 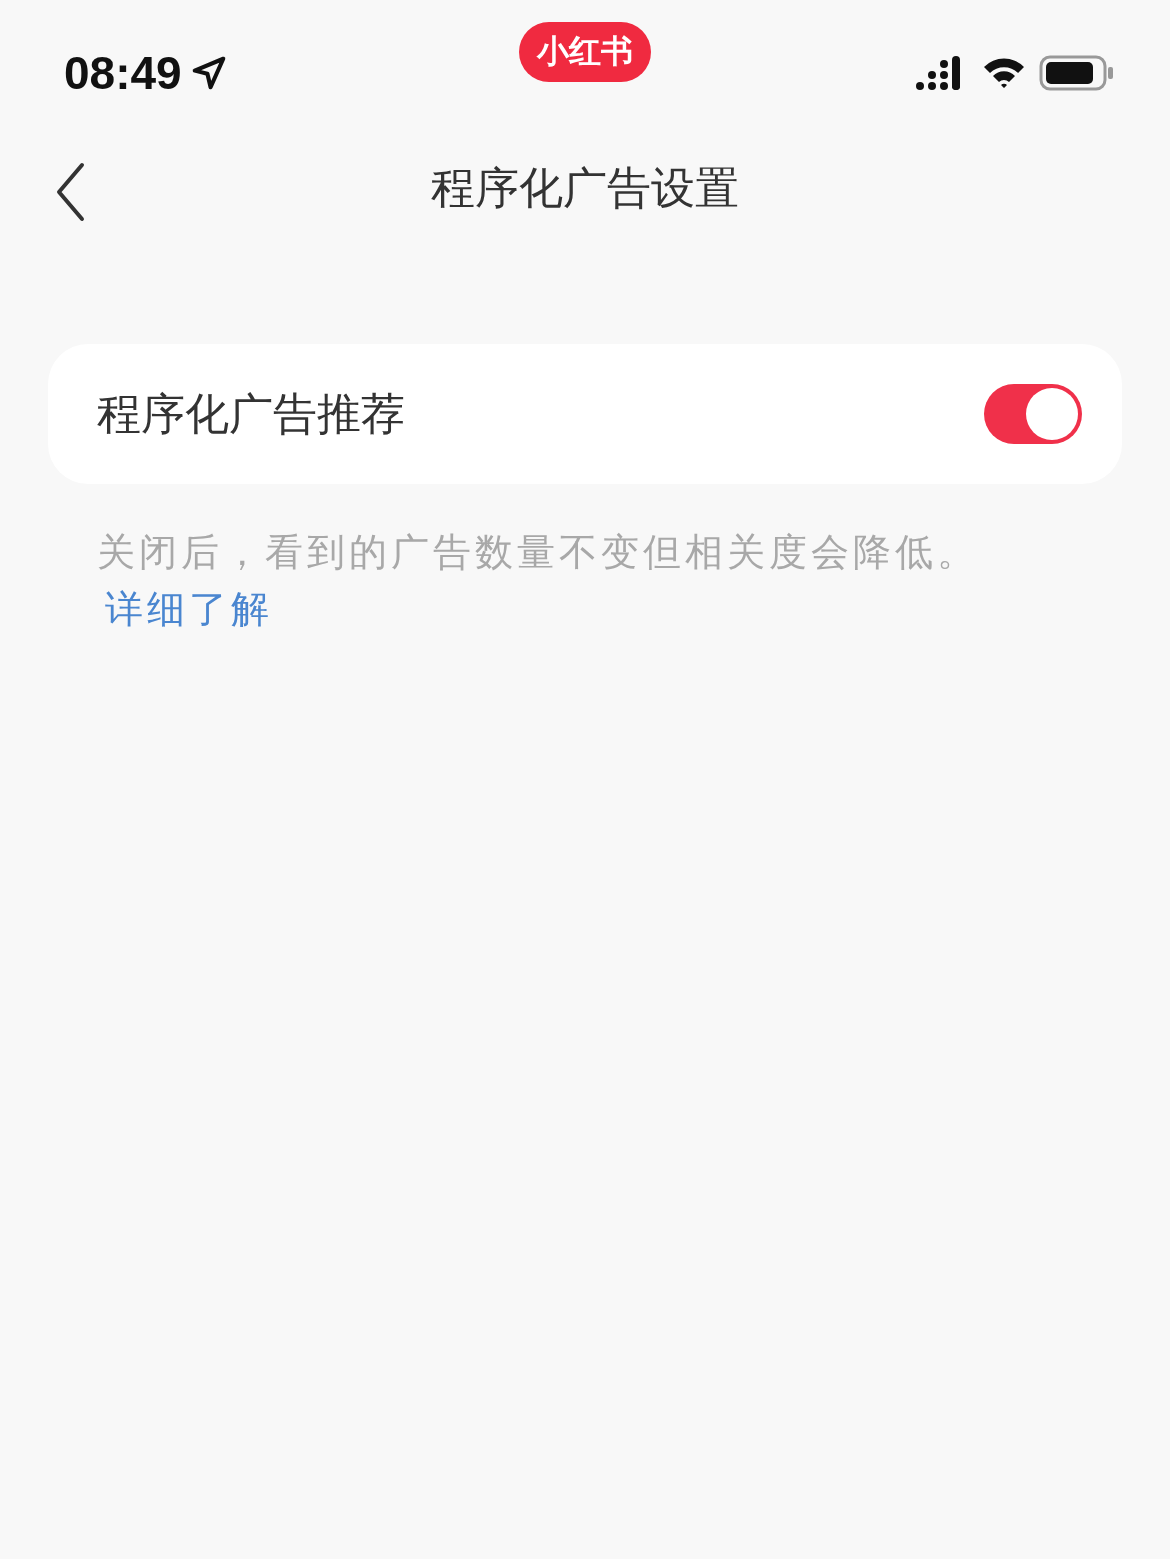 What do you see at coordinates (70, 192) in the screenshot?
I see `back-icon` at bounding box center [70, 192].